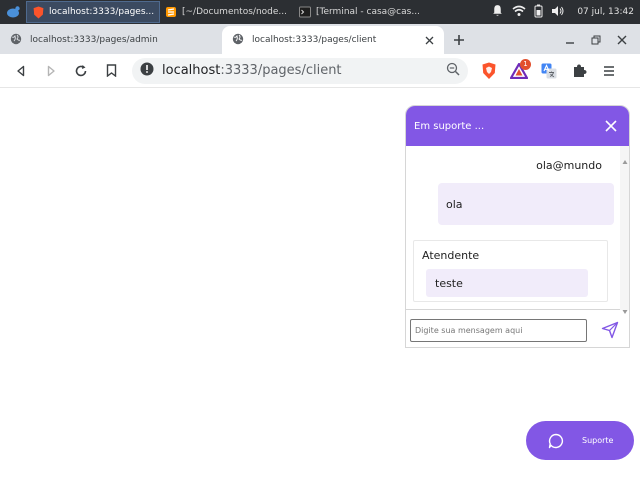 Image resolution: width=640 pixels, height=480 pixels. What do you see at coordinates (580, 440) in the screenshot?
I see `support-button: Suporte` at bounding box center [580, 440].